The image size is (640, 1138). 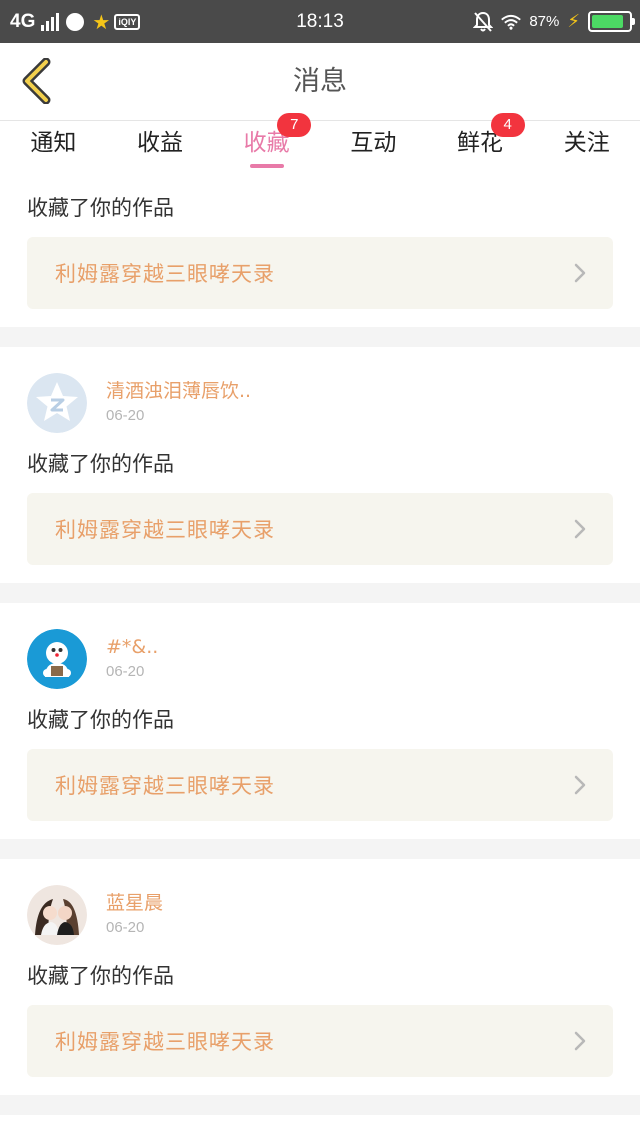 I want to click on back-button, so click(x=36, y=81).